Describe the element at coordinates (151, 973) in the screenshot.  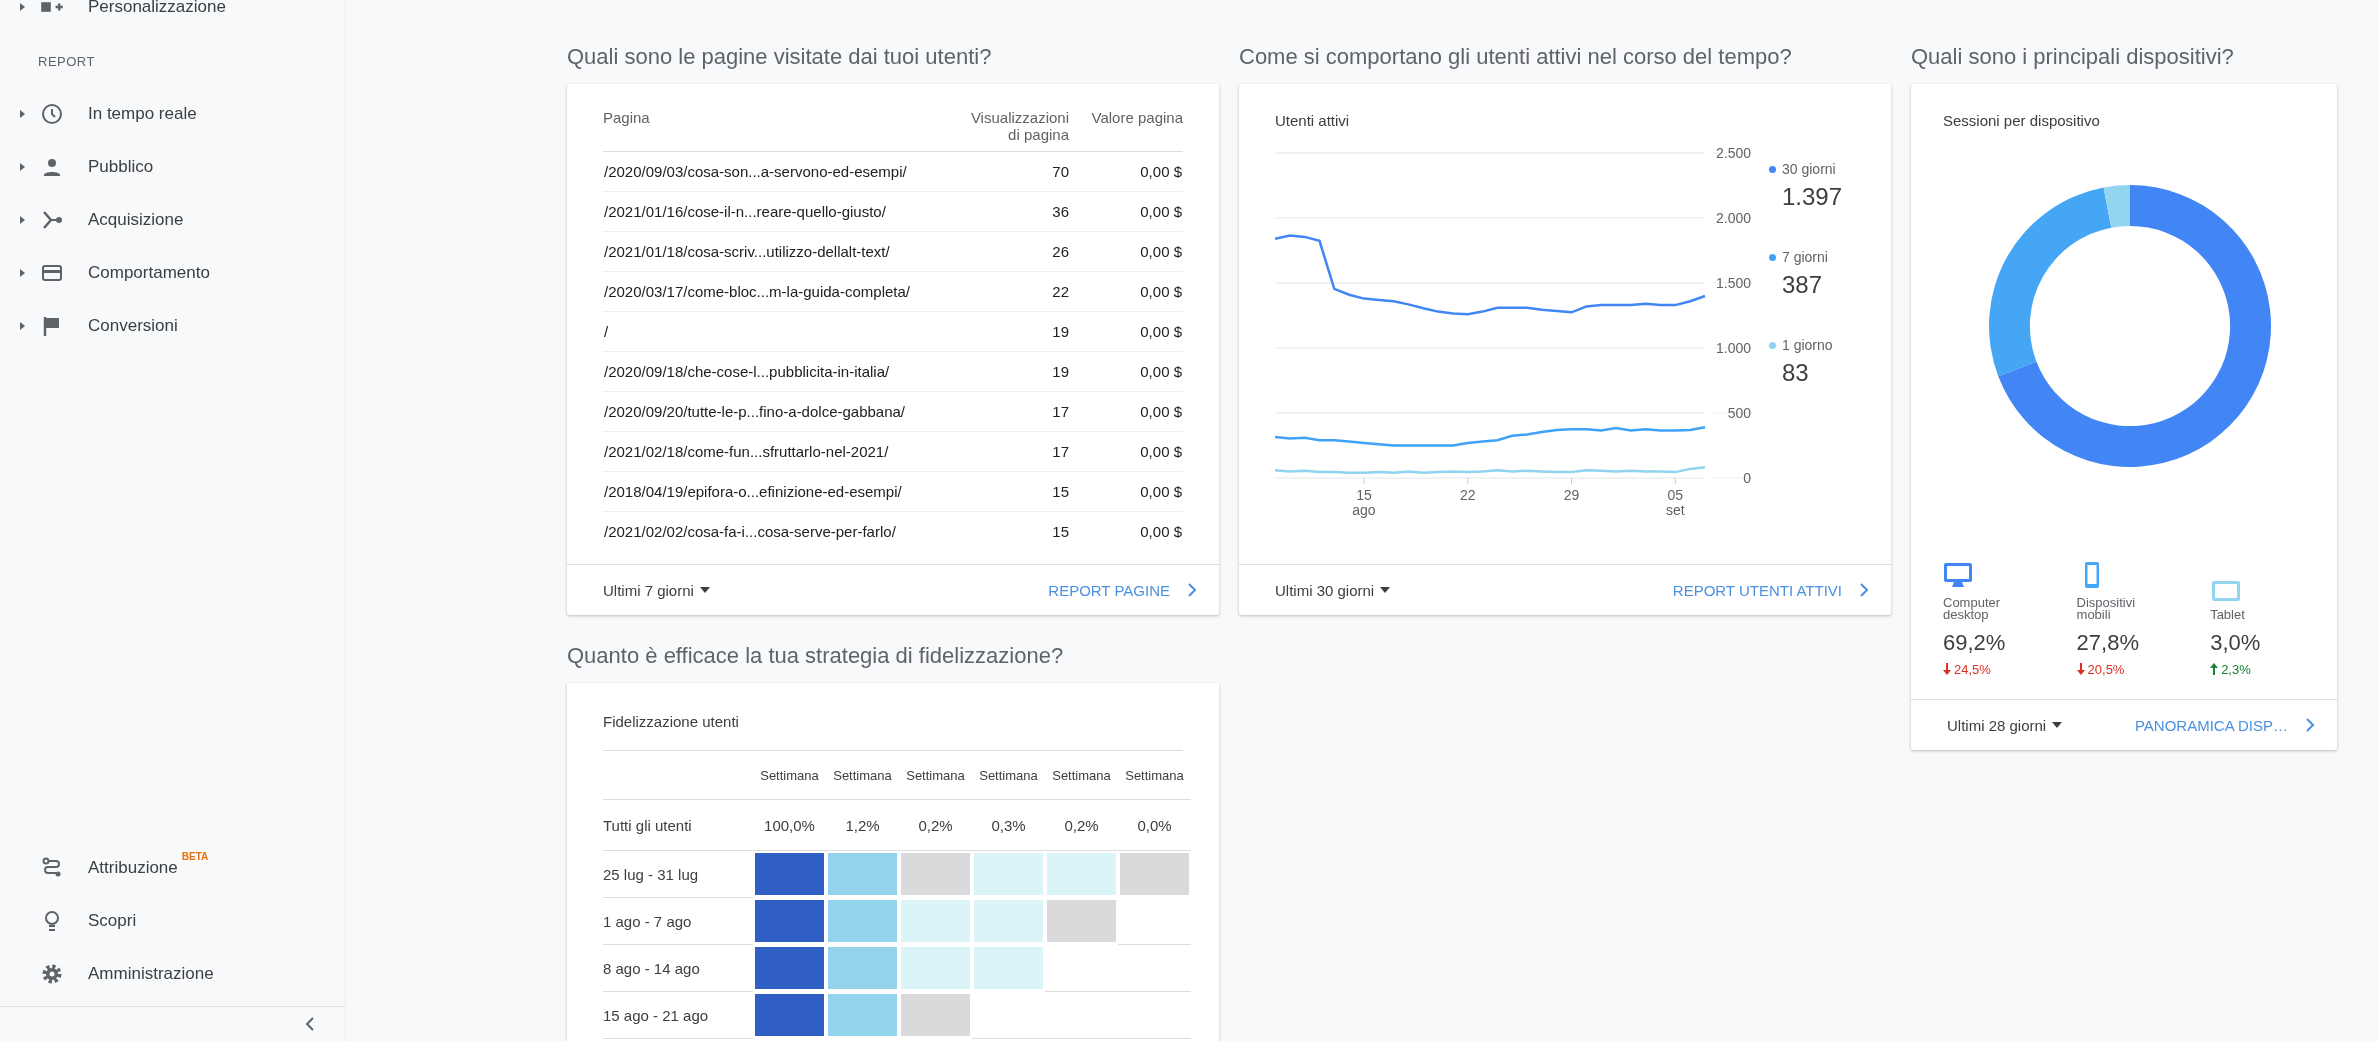
I see `sidebar-label: Amministrazione` at that location.